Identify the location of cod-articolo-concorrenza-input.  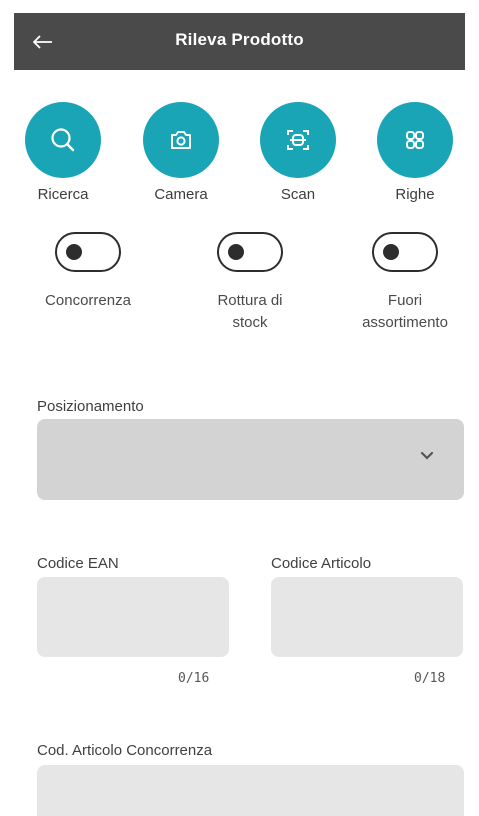
(250, 790).